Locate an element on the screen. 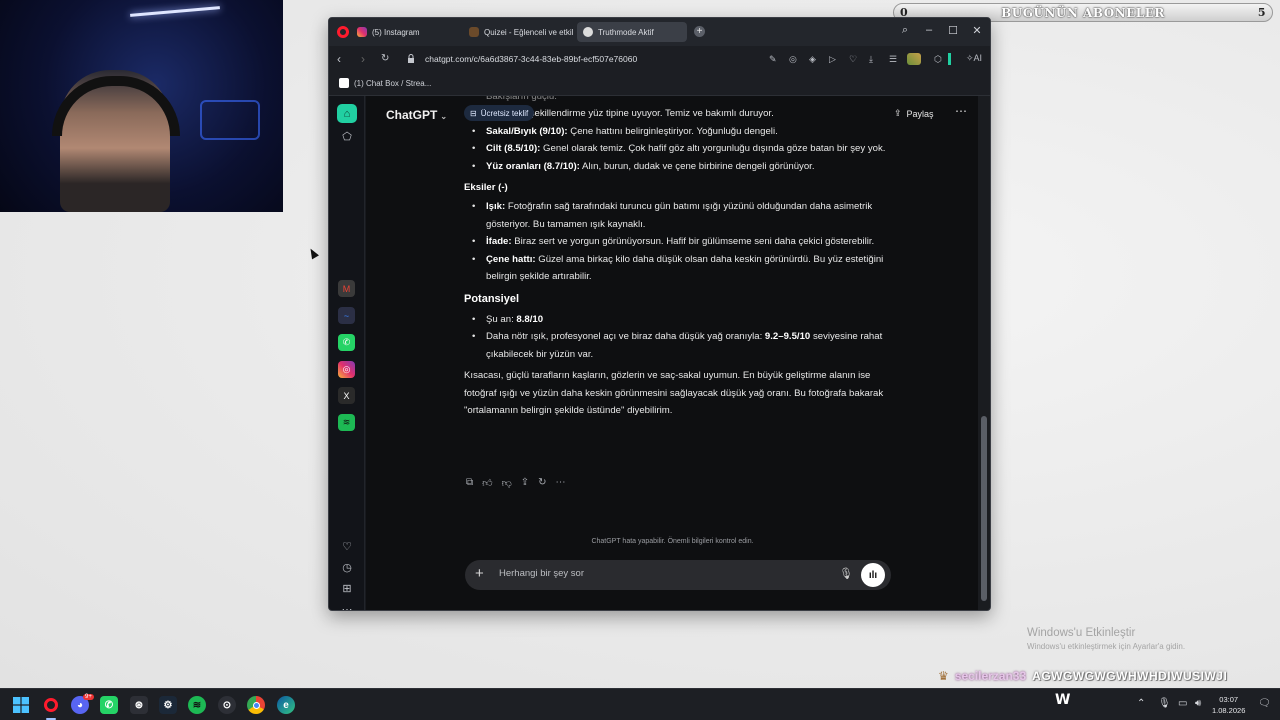 Image resolution: width=1280 pixels, height=720 pixels. ticker-message: AGWGWGWGWHWHDIWUSIWJI is located at coordinates (1130, 676).